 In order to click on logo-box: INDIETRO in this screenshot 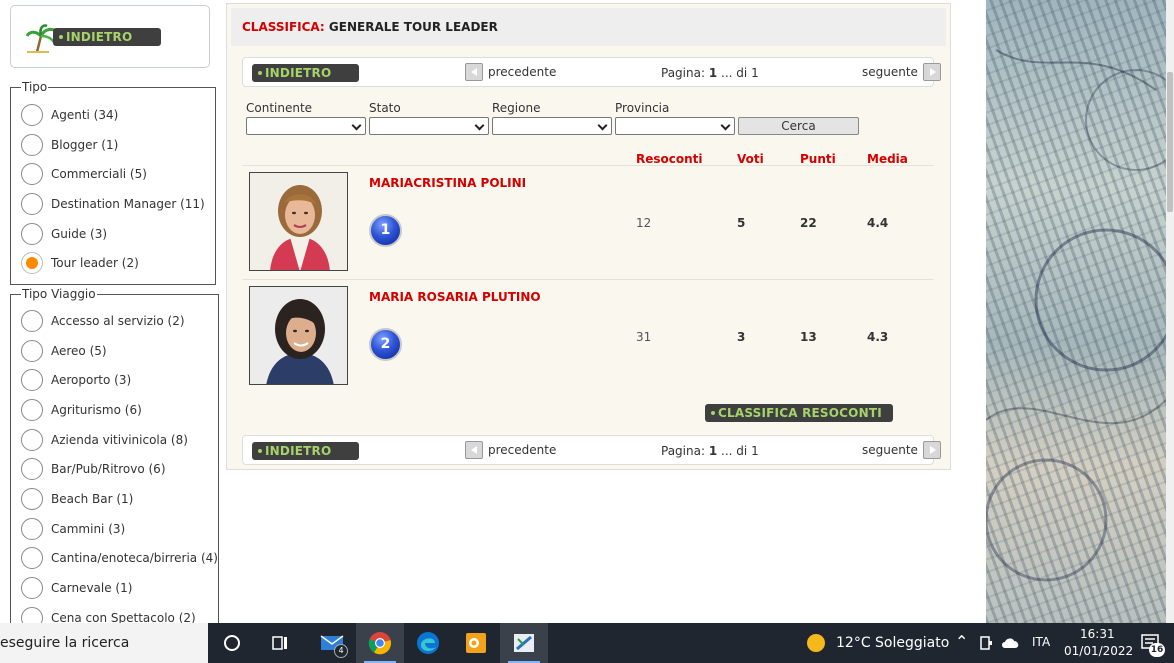, I will do `click(110, 36)`.